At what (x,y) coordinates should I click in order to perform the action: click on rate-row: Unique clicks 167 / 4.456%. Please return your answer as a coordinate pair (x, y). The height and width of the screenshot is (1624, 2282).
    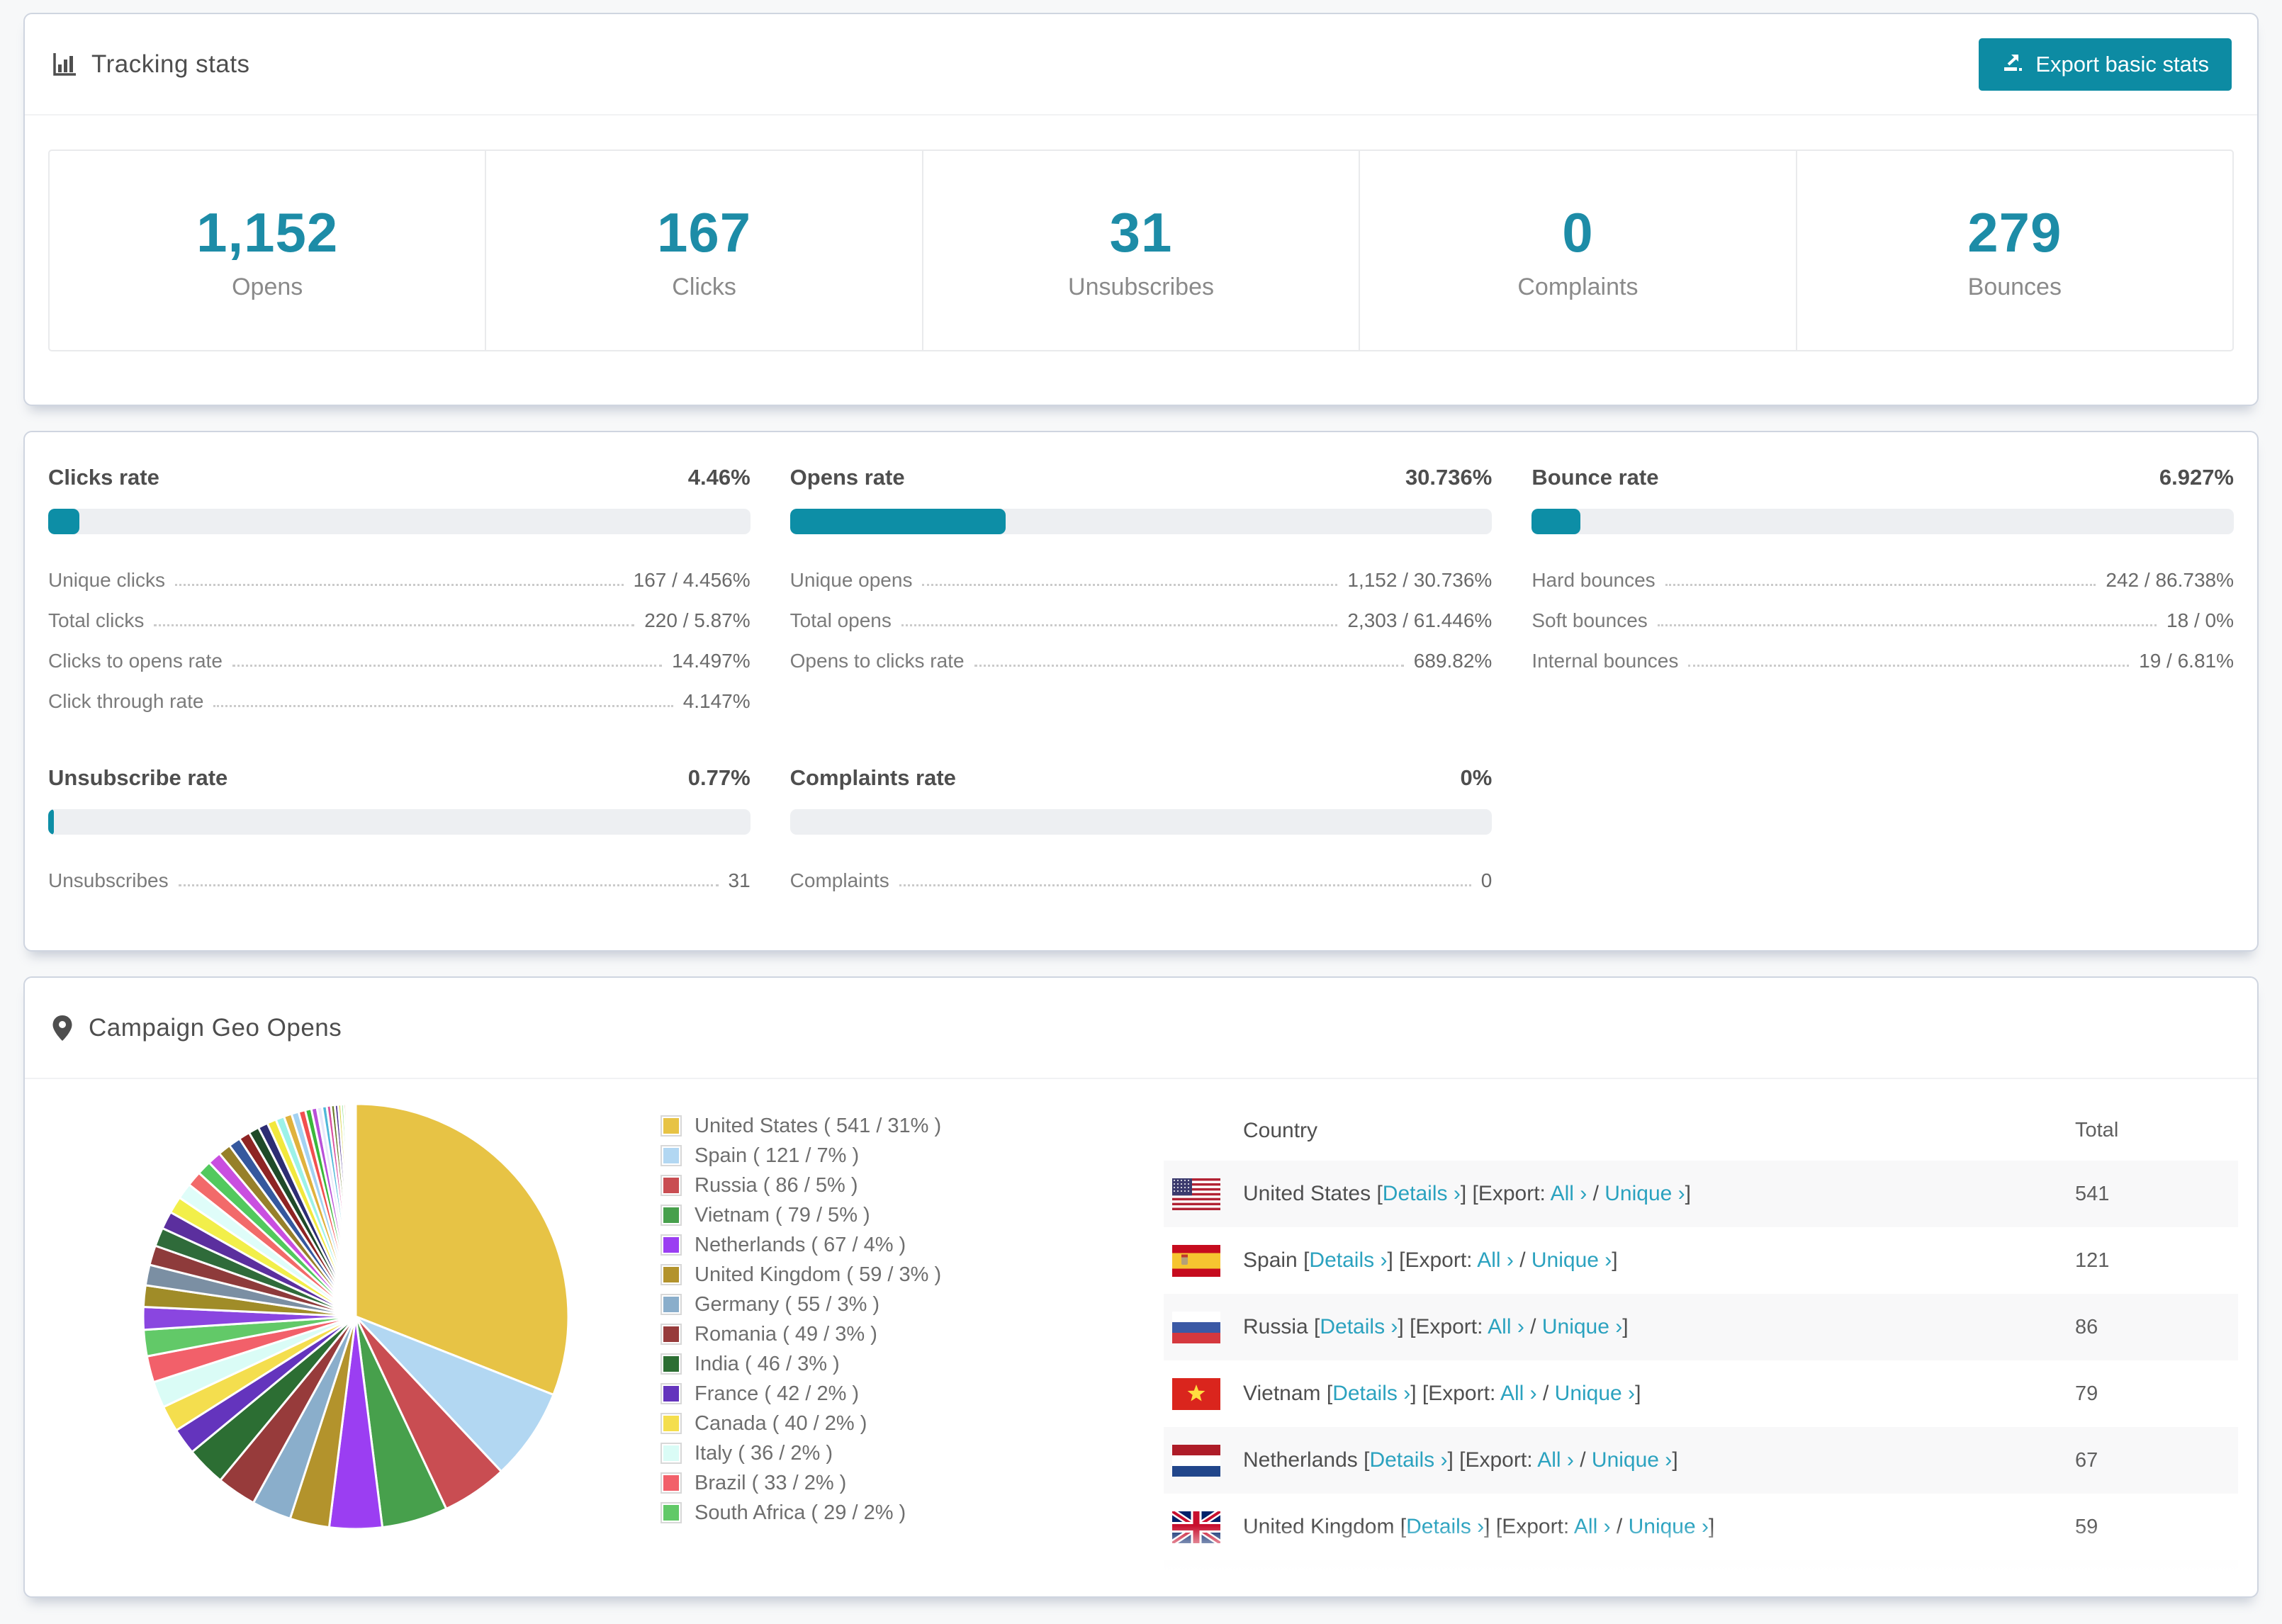
    Looking at the image, I should click on (399, 581).